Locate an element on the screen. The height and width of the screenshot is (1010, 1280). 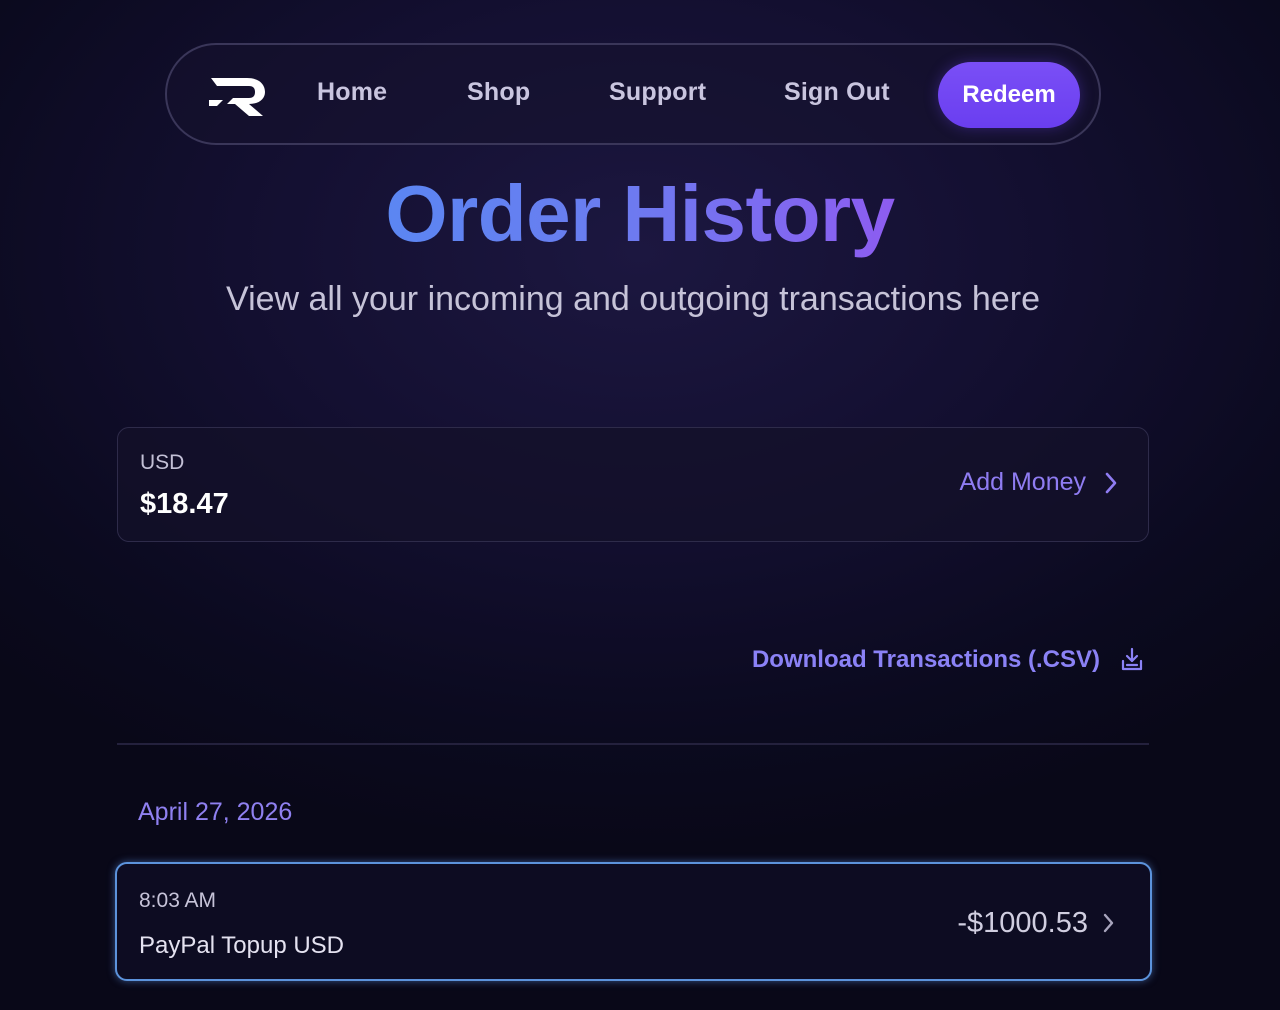
add-money-button: Add Money is located at coordinates (1039, 482).